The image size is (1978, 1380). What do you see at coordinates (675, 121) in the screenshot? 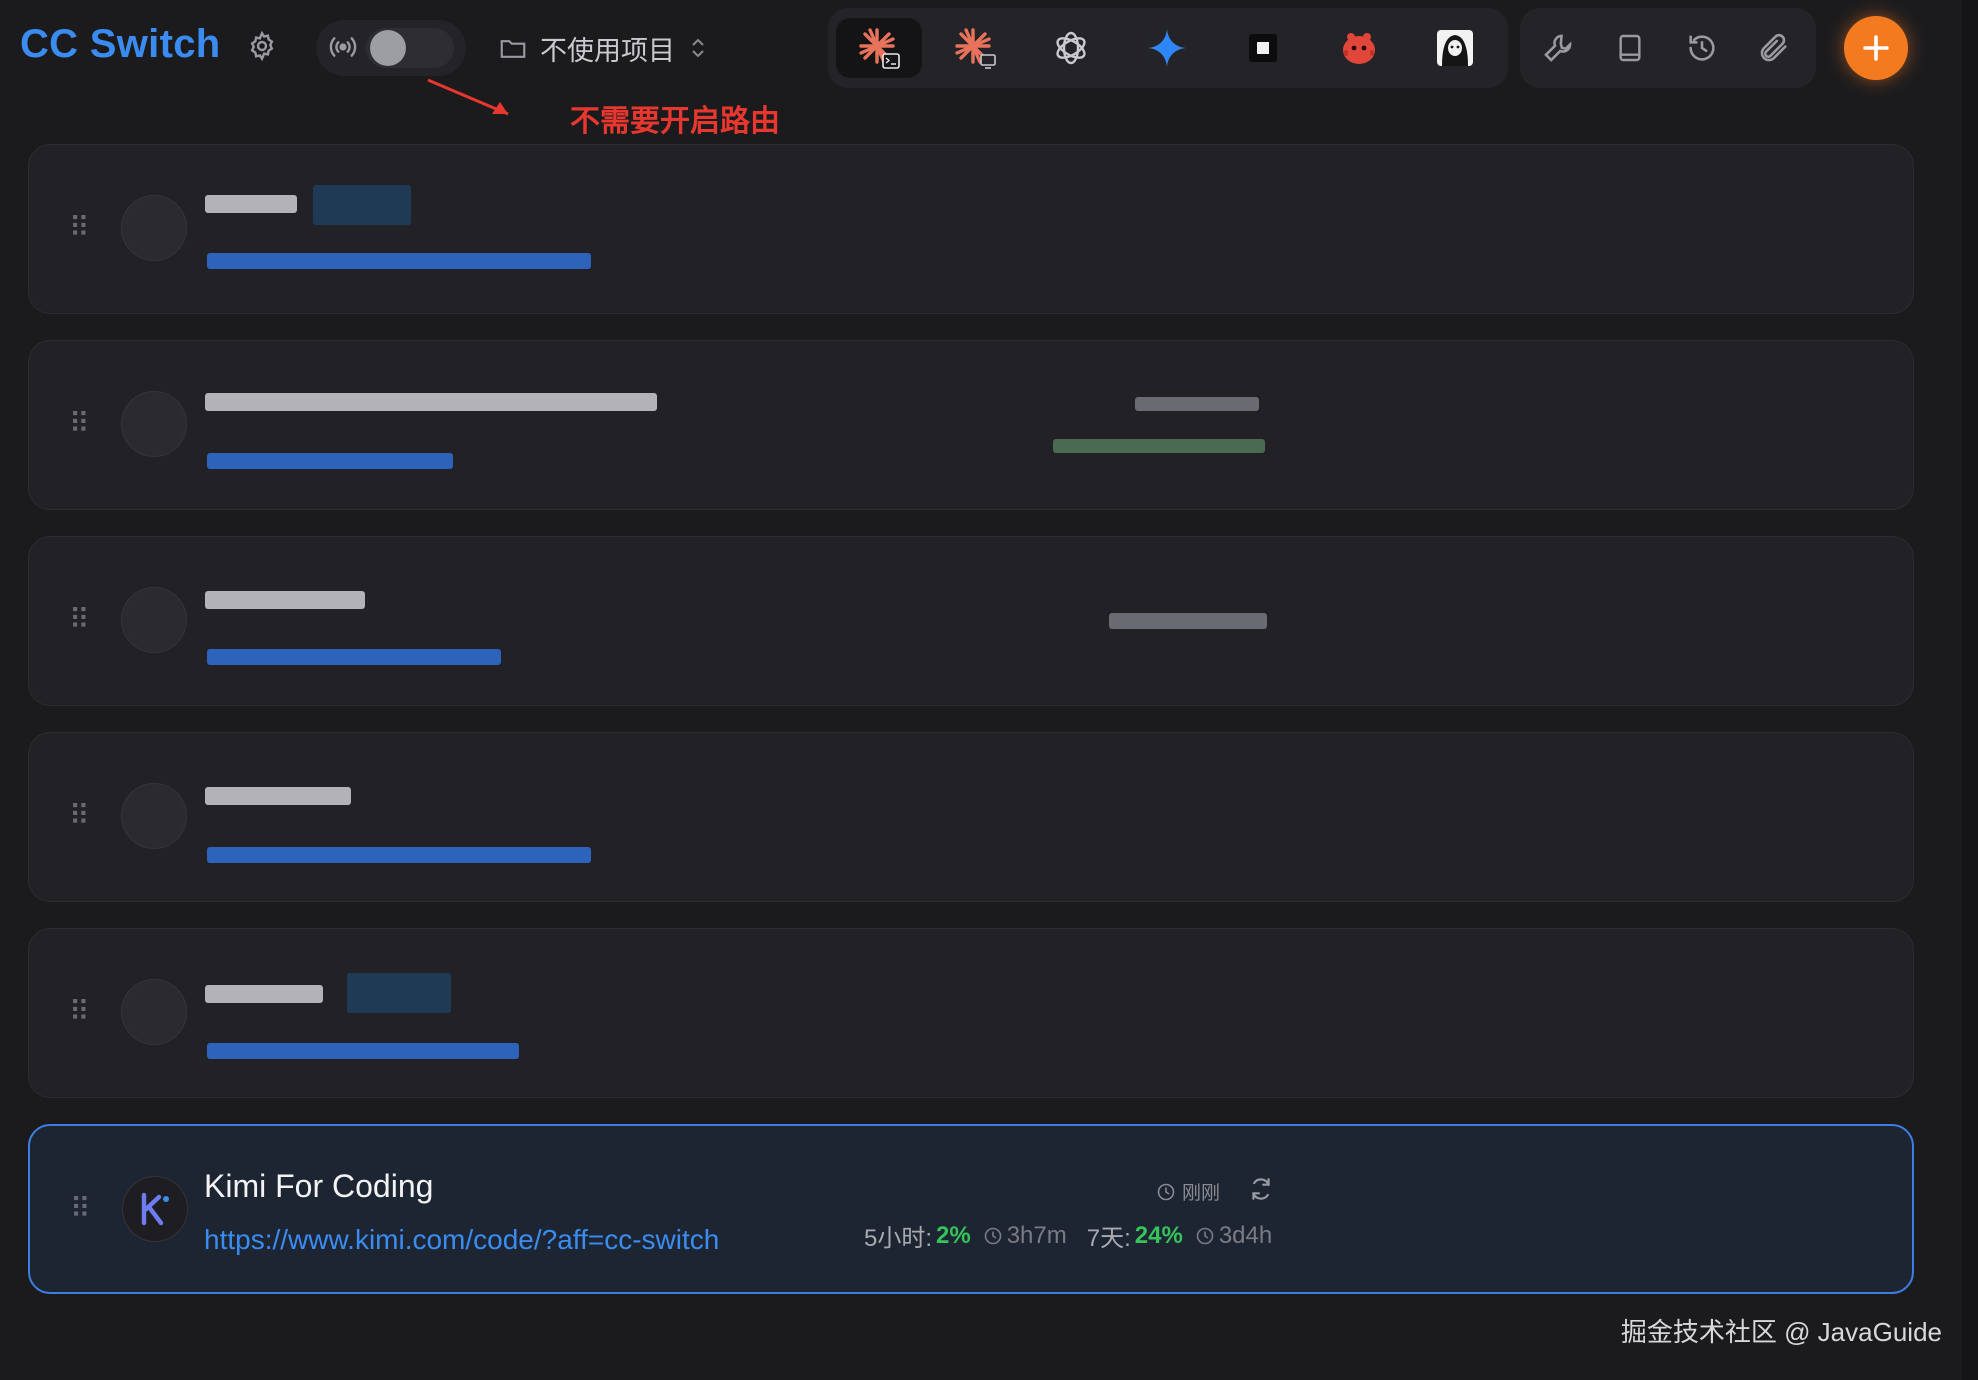
I see `annotation-text: 不需要开启路由` at bounding box center [675, 121].